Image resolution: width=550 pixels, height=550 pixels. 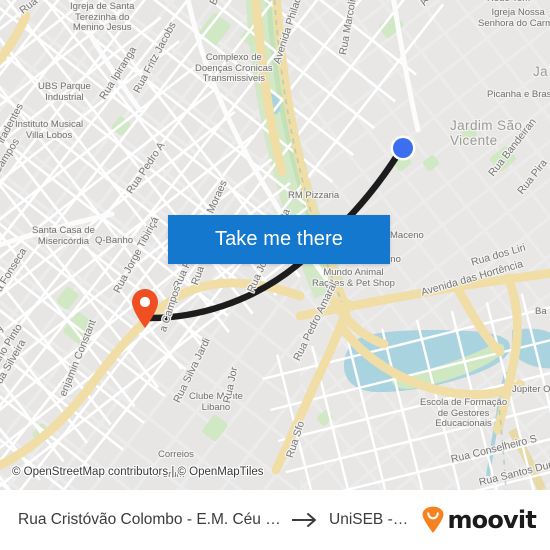 What do you see at coordinates (304, 520) in the screenshot?
I see `arrow-right-icon` at bounding box center [304, 520].